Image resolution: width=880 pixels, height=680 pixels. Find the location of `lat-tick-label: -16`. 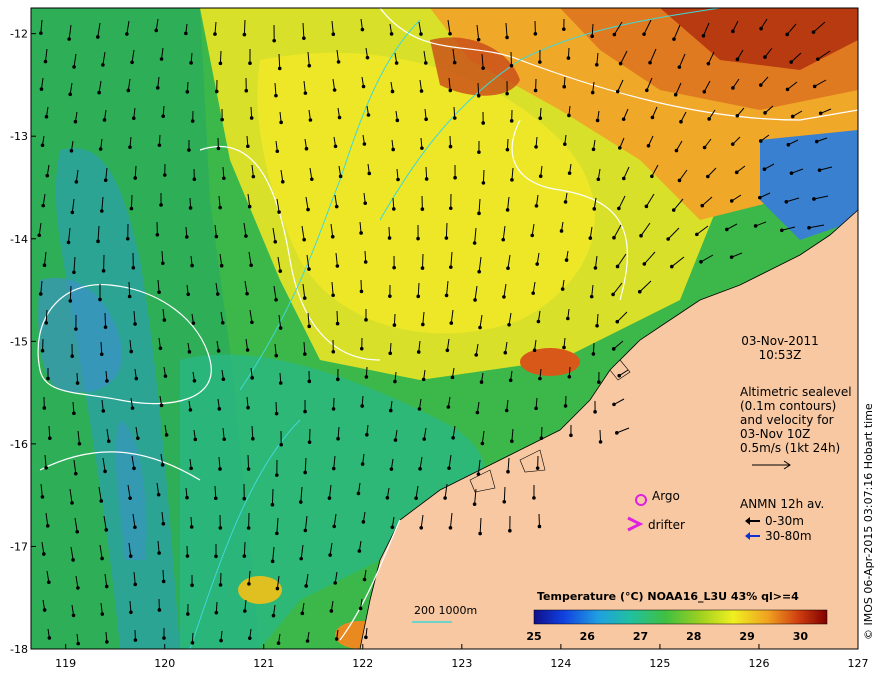

lat-tick-label: -16 is located at coordinates (19, 444).